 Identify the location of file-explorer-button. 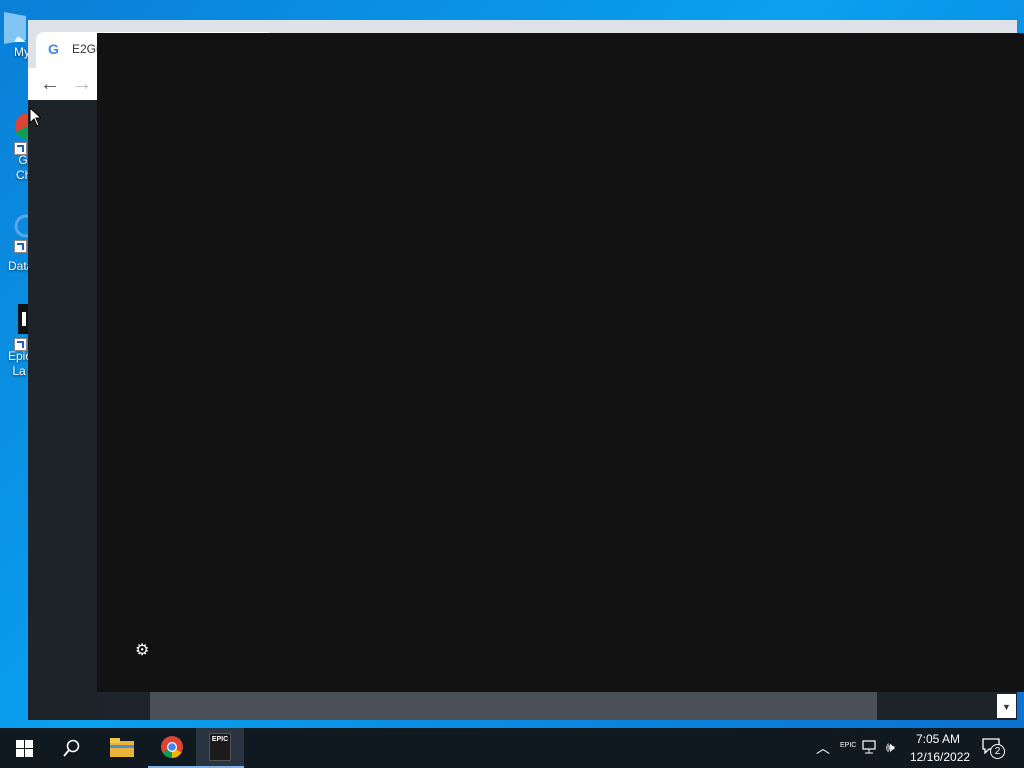
(122, 748).